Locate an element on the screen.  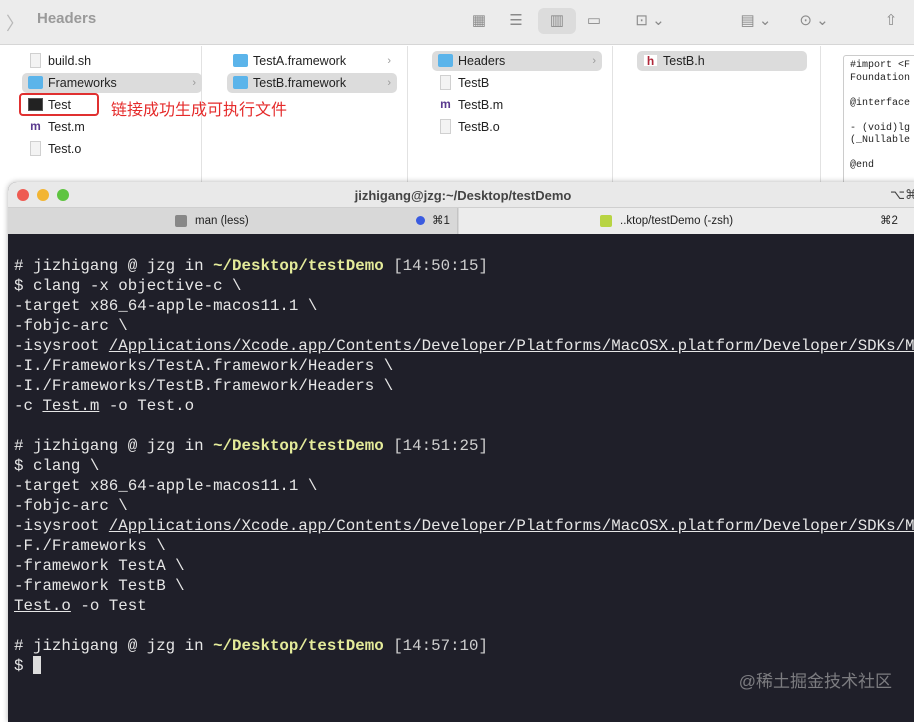
file-item: TestB is located at coordinates (517, 83).